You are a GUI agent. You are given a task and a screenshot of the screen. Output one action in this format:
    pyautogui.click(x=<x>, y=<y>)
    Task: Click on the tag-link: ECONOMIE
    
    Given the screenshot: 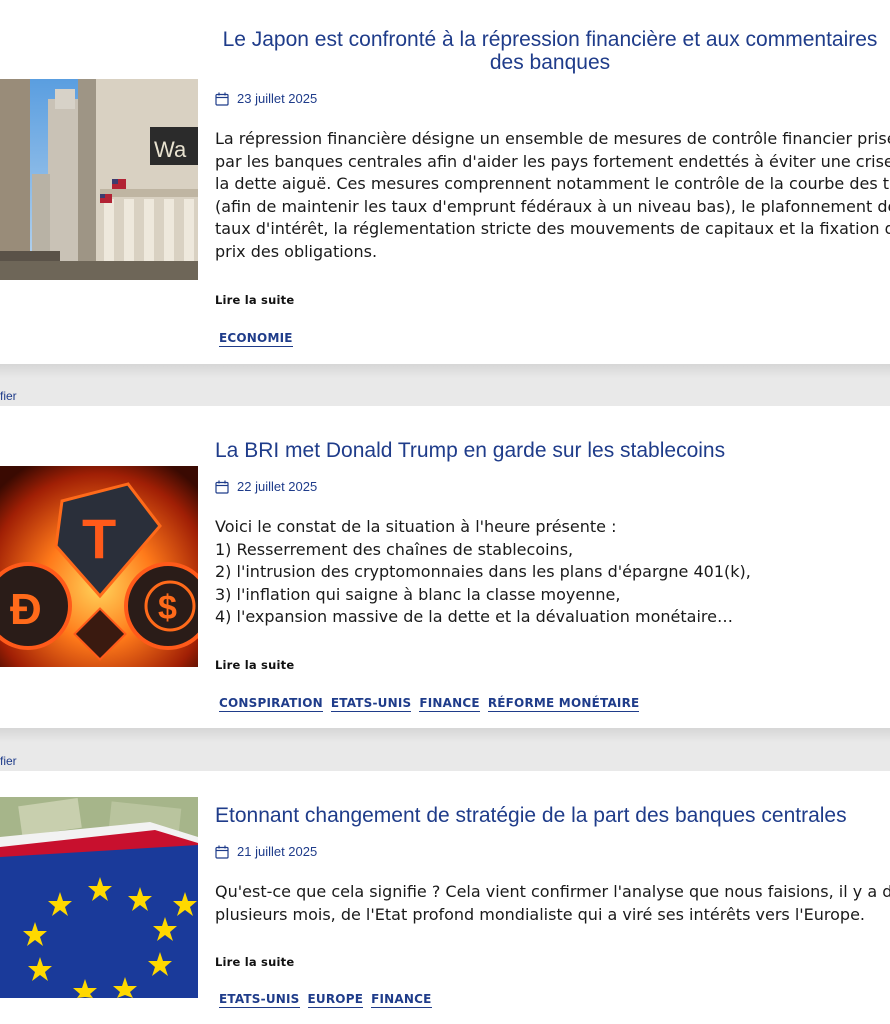 What is the action you would take?
    pyautogui.click(x=256, y=339)
    